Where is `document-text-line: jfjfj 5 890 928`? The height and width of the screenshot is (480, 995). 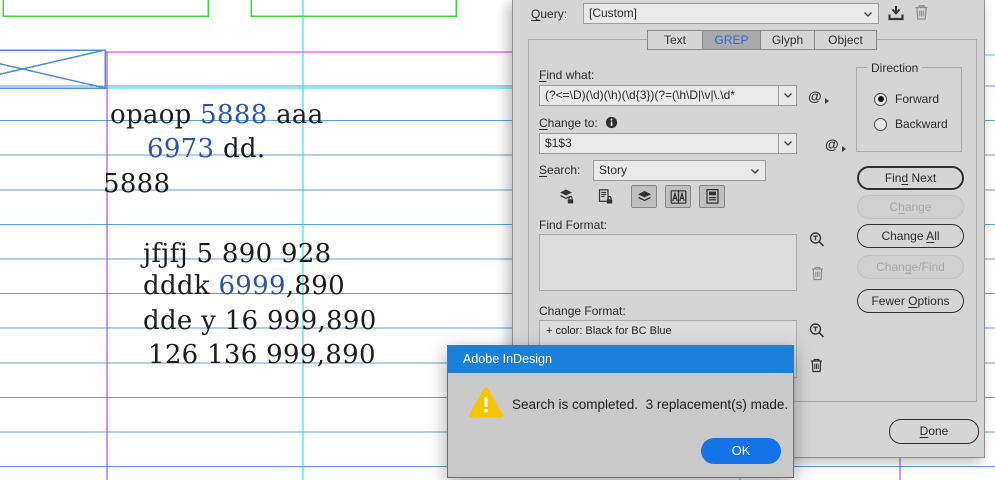 document-text-line: jfjfj 5 890 928 is located at coordinates (237, 254).